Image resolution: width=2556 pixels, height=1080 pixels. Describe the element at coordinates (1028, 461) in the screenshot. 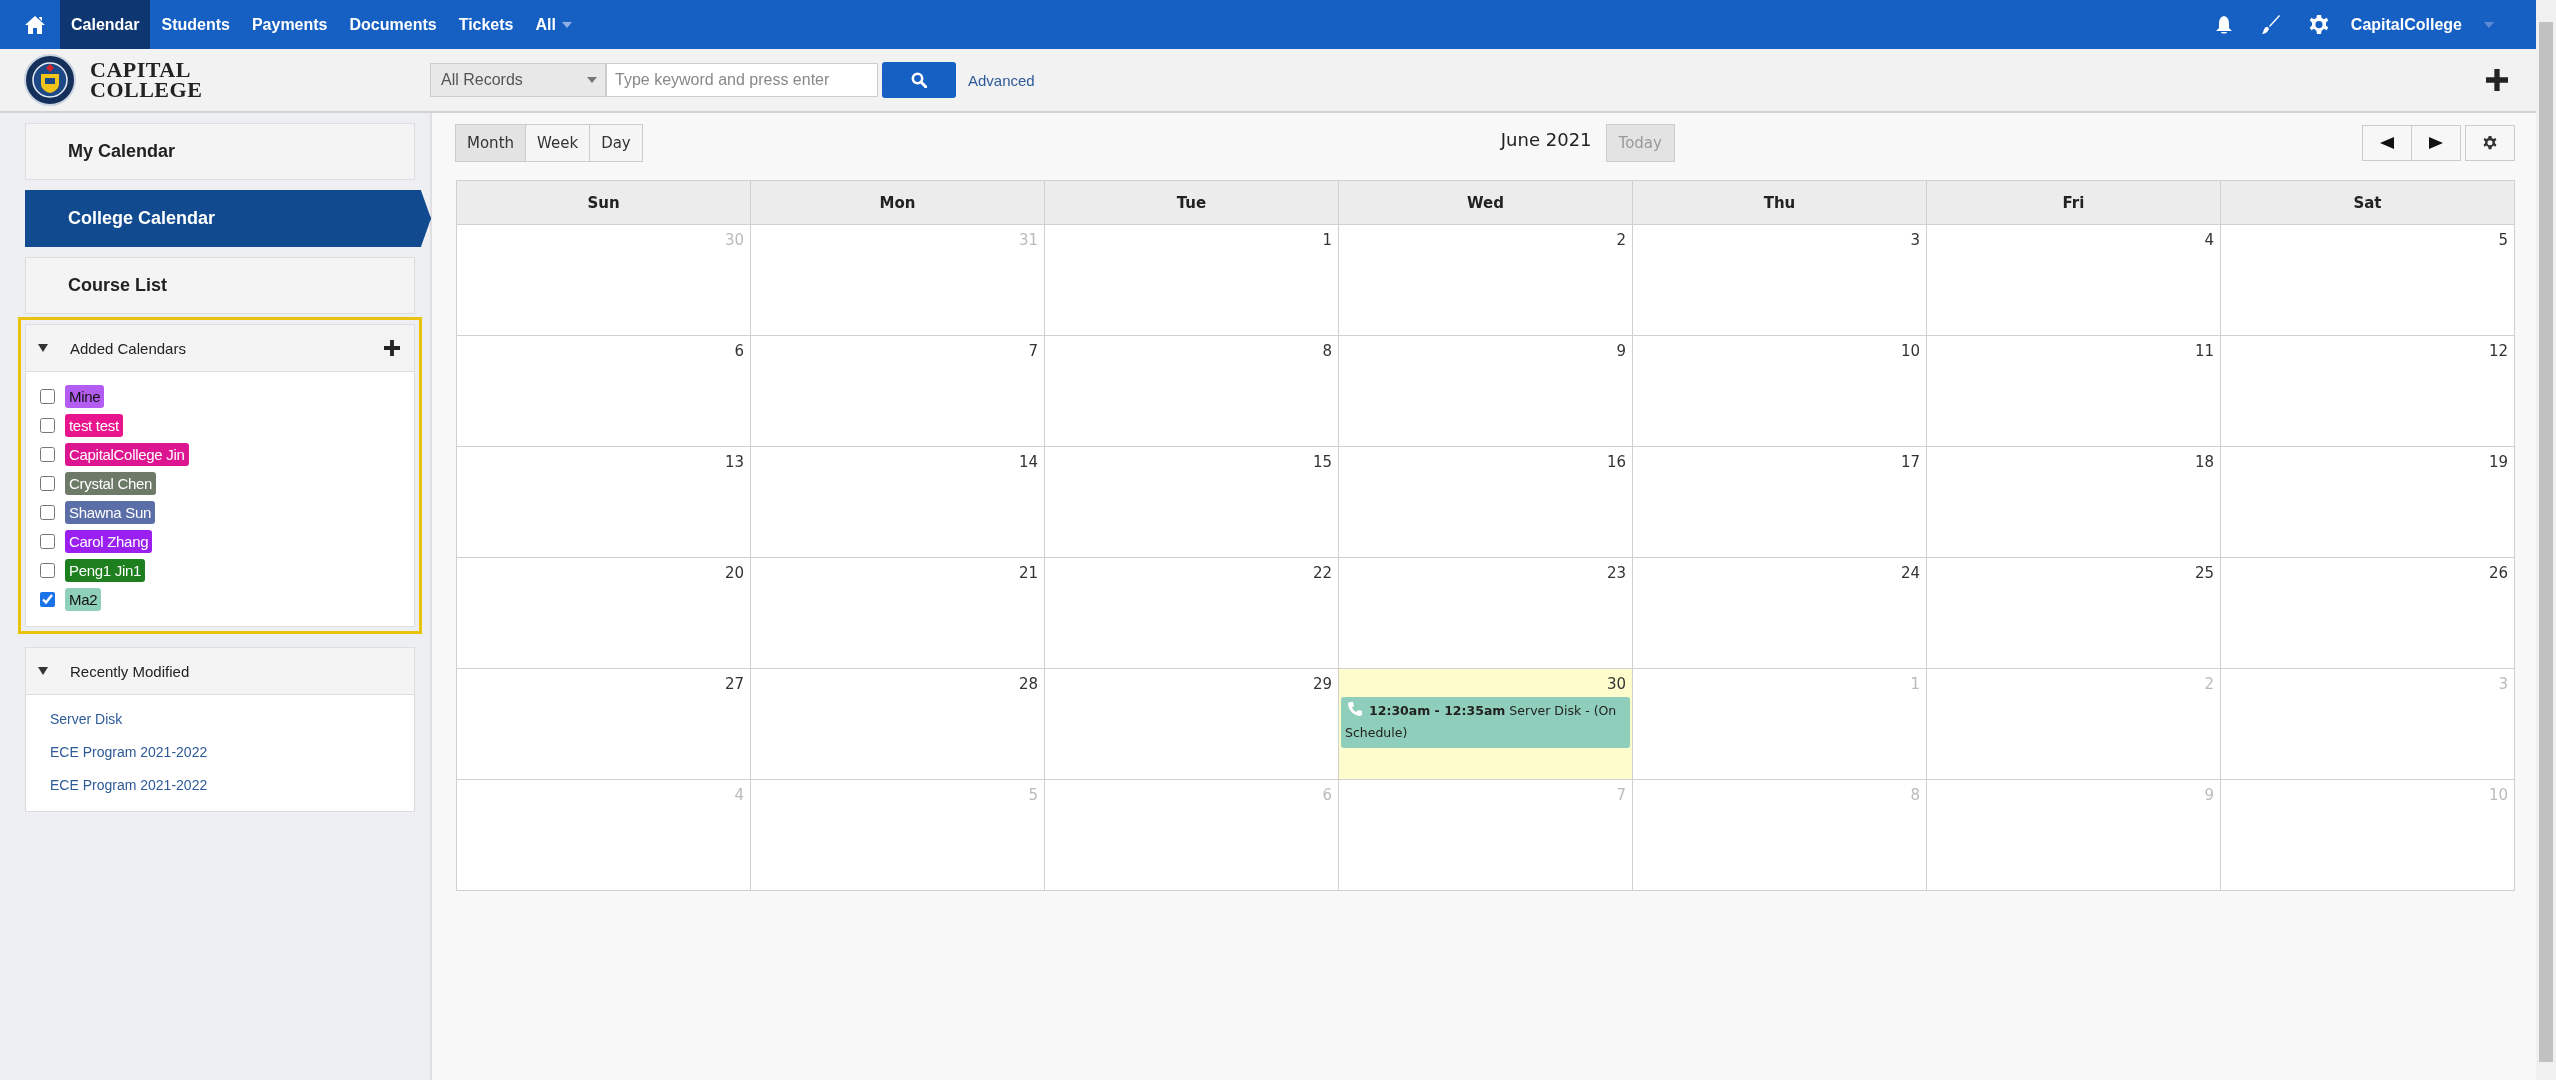

I see `day-number: 14` at that location.